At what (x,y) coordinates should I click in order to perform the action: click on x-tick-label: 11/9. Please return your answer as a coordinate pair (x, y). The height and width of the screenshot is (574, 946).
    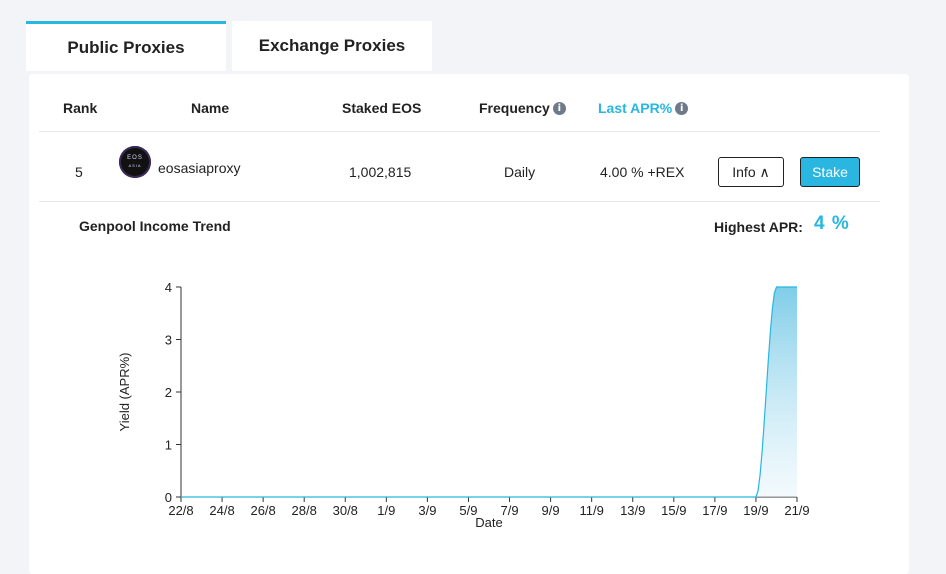
    Looking at the image, I should click on (591, 510).